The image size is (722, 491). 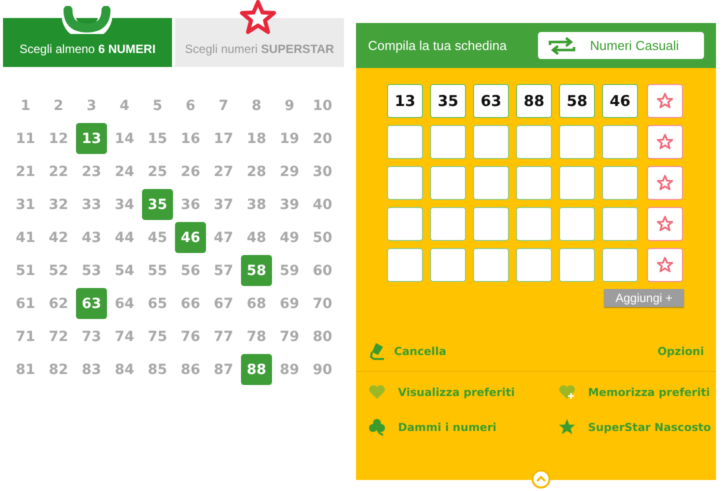 I want to click on number-cell: 10, so click(x=322, y=105).